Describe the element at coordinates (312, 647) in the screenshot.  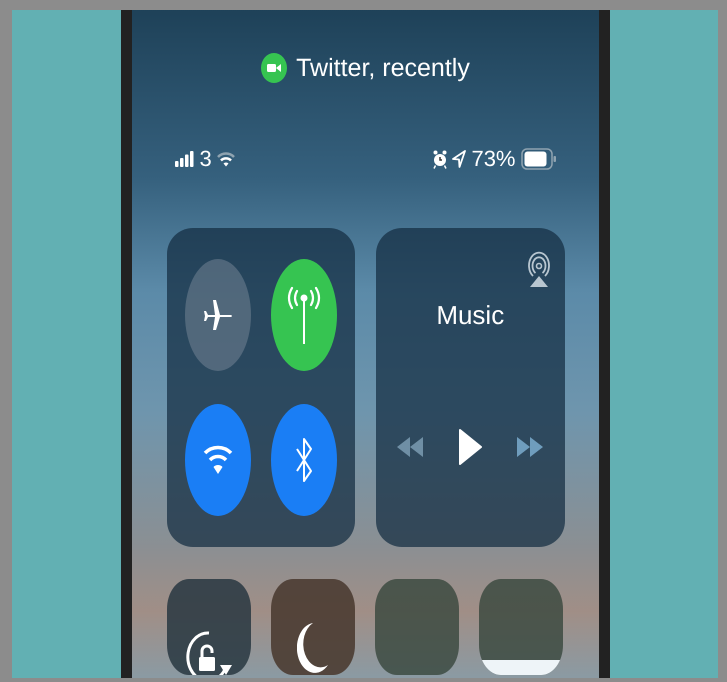
I see `crescent-moon-icon` at that location.